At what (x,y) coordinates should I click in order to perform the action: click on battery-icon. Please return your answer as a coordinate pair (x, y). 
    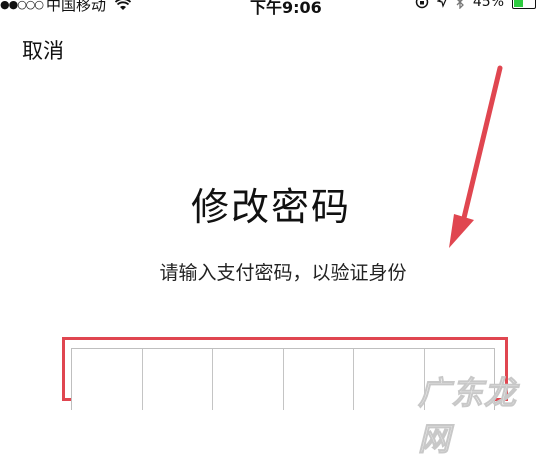
    Looking at the image, I should click on (524, 4).